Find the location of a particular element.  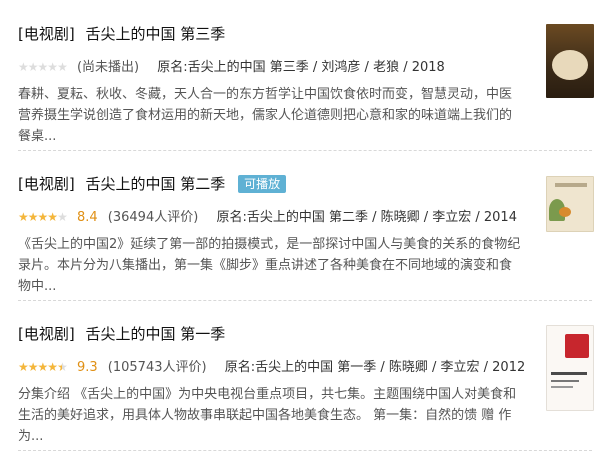

title-link: 舌尖上的中国 第一季 is located at coordinates (156, 334).